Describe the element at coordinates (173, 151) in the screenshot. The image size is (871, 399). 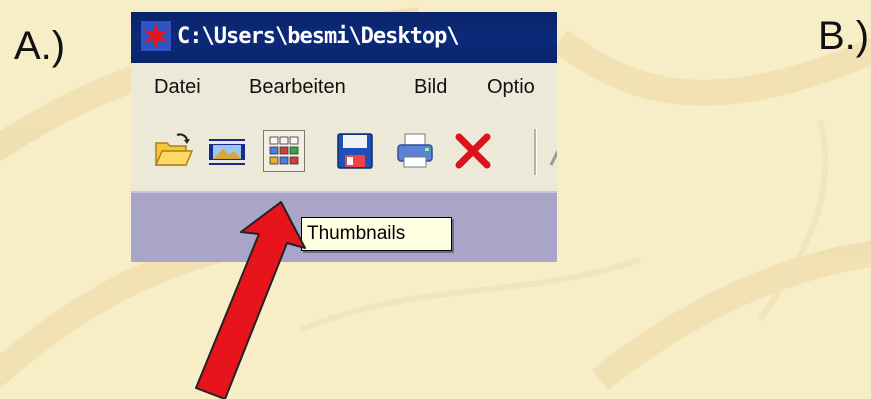
I see `open-folder-icon` at that location.